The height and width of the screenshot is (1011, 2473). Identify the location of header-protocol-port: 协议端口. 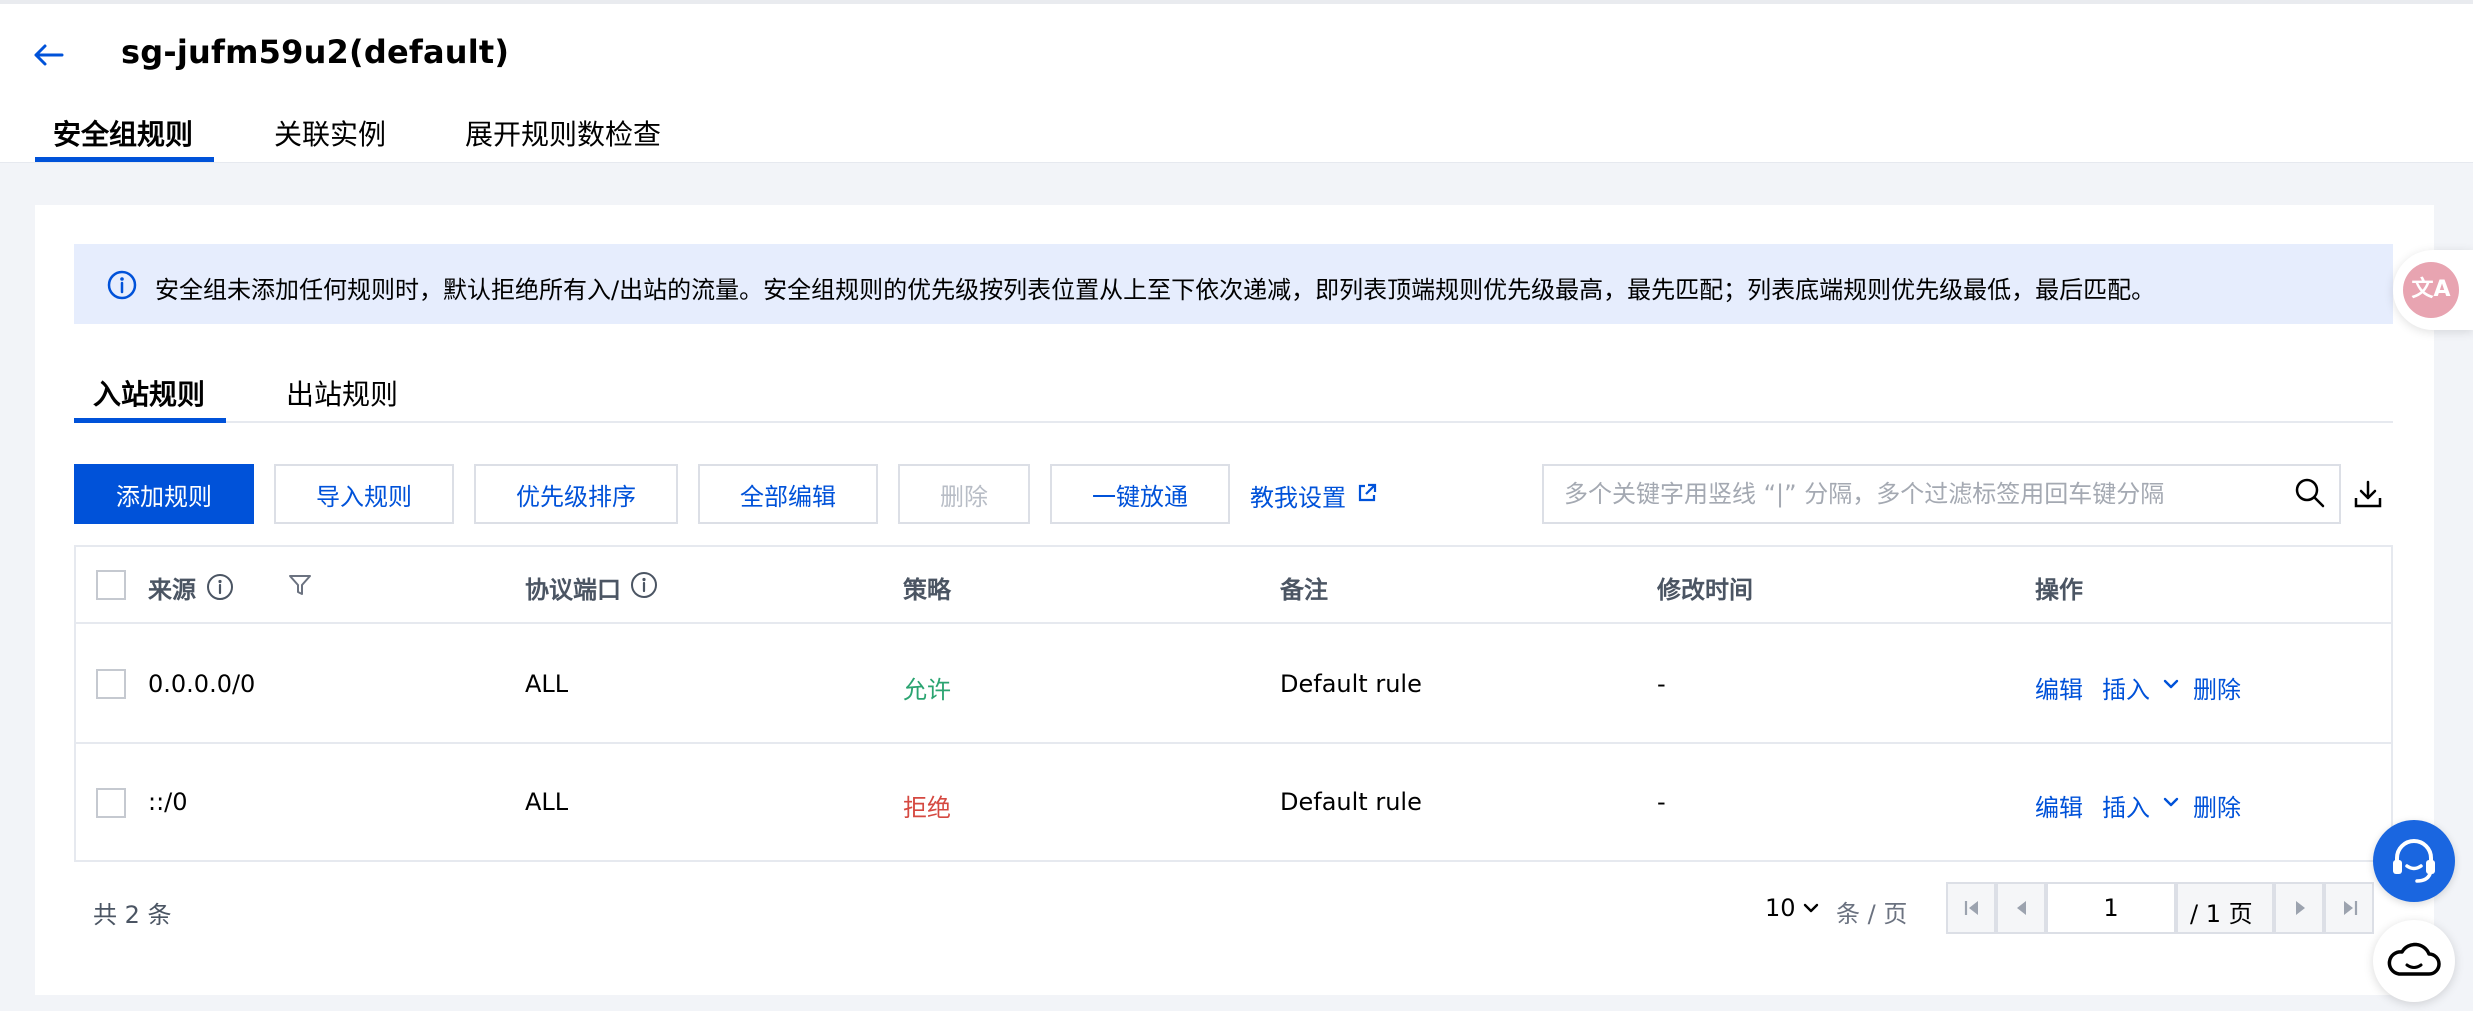
(573, 590).